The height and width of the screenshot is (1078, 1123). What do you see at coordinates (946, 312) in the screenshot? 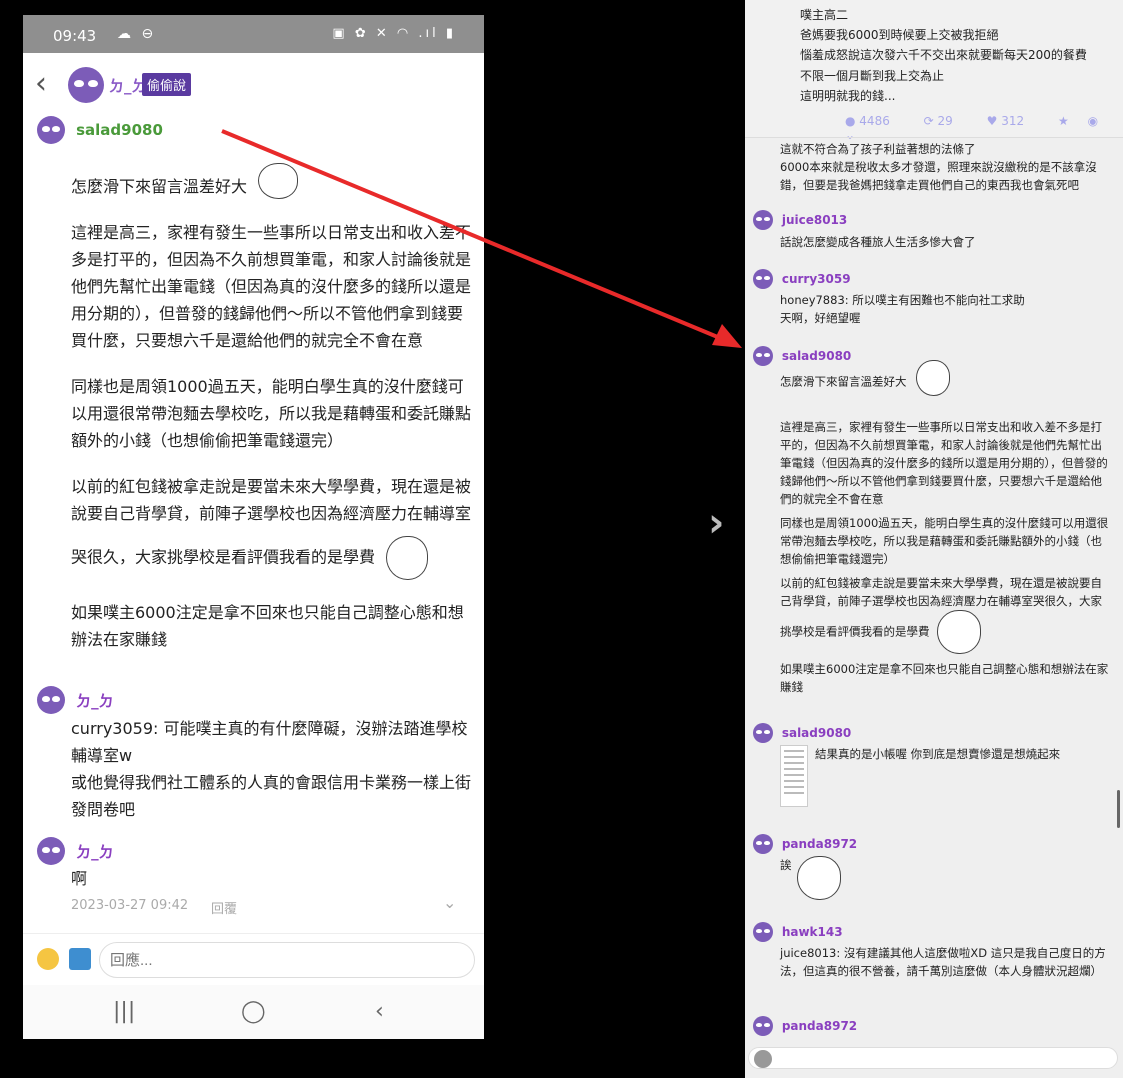
I see `comment-body: honey7883: 所以噗主有困難也不能向社工求助 天啊，好絕望喔` at bounding box center [946, 312].